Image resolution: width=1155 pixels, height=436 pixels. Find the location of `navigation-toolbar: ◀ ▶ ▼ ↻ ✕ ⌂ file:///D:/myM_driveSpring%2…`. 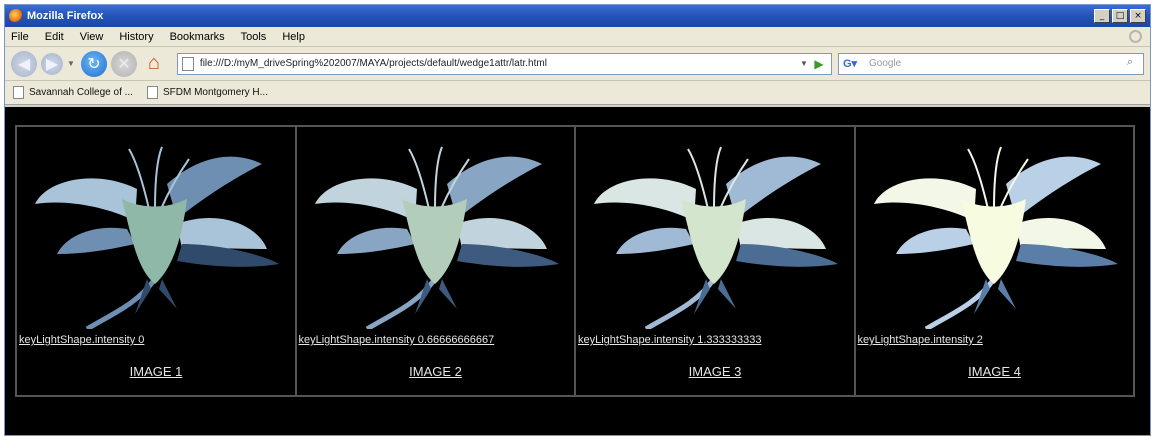

navigation-toolbar: ◀ ▶ ▼ ↻ ✕ ⌂ file:///D:/myM_driveSpring%2… is located at coordinates (577, 64).